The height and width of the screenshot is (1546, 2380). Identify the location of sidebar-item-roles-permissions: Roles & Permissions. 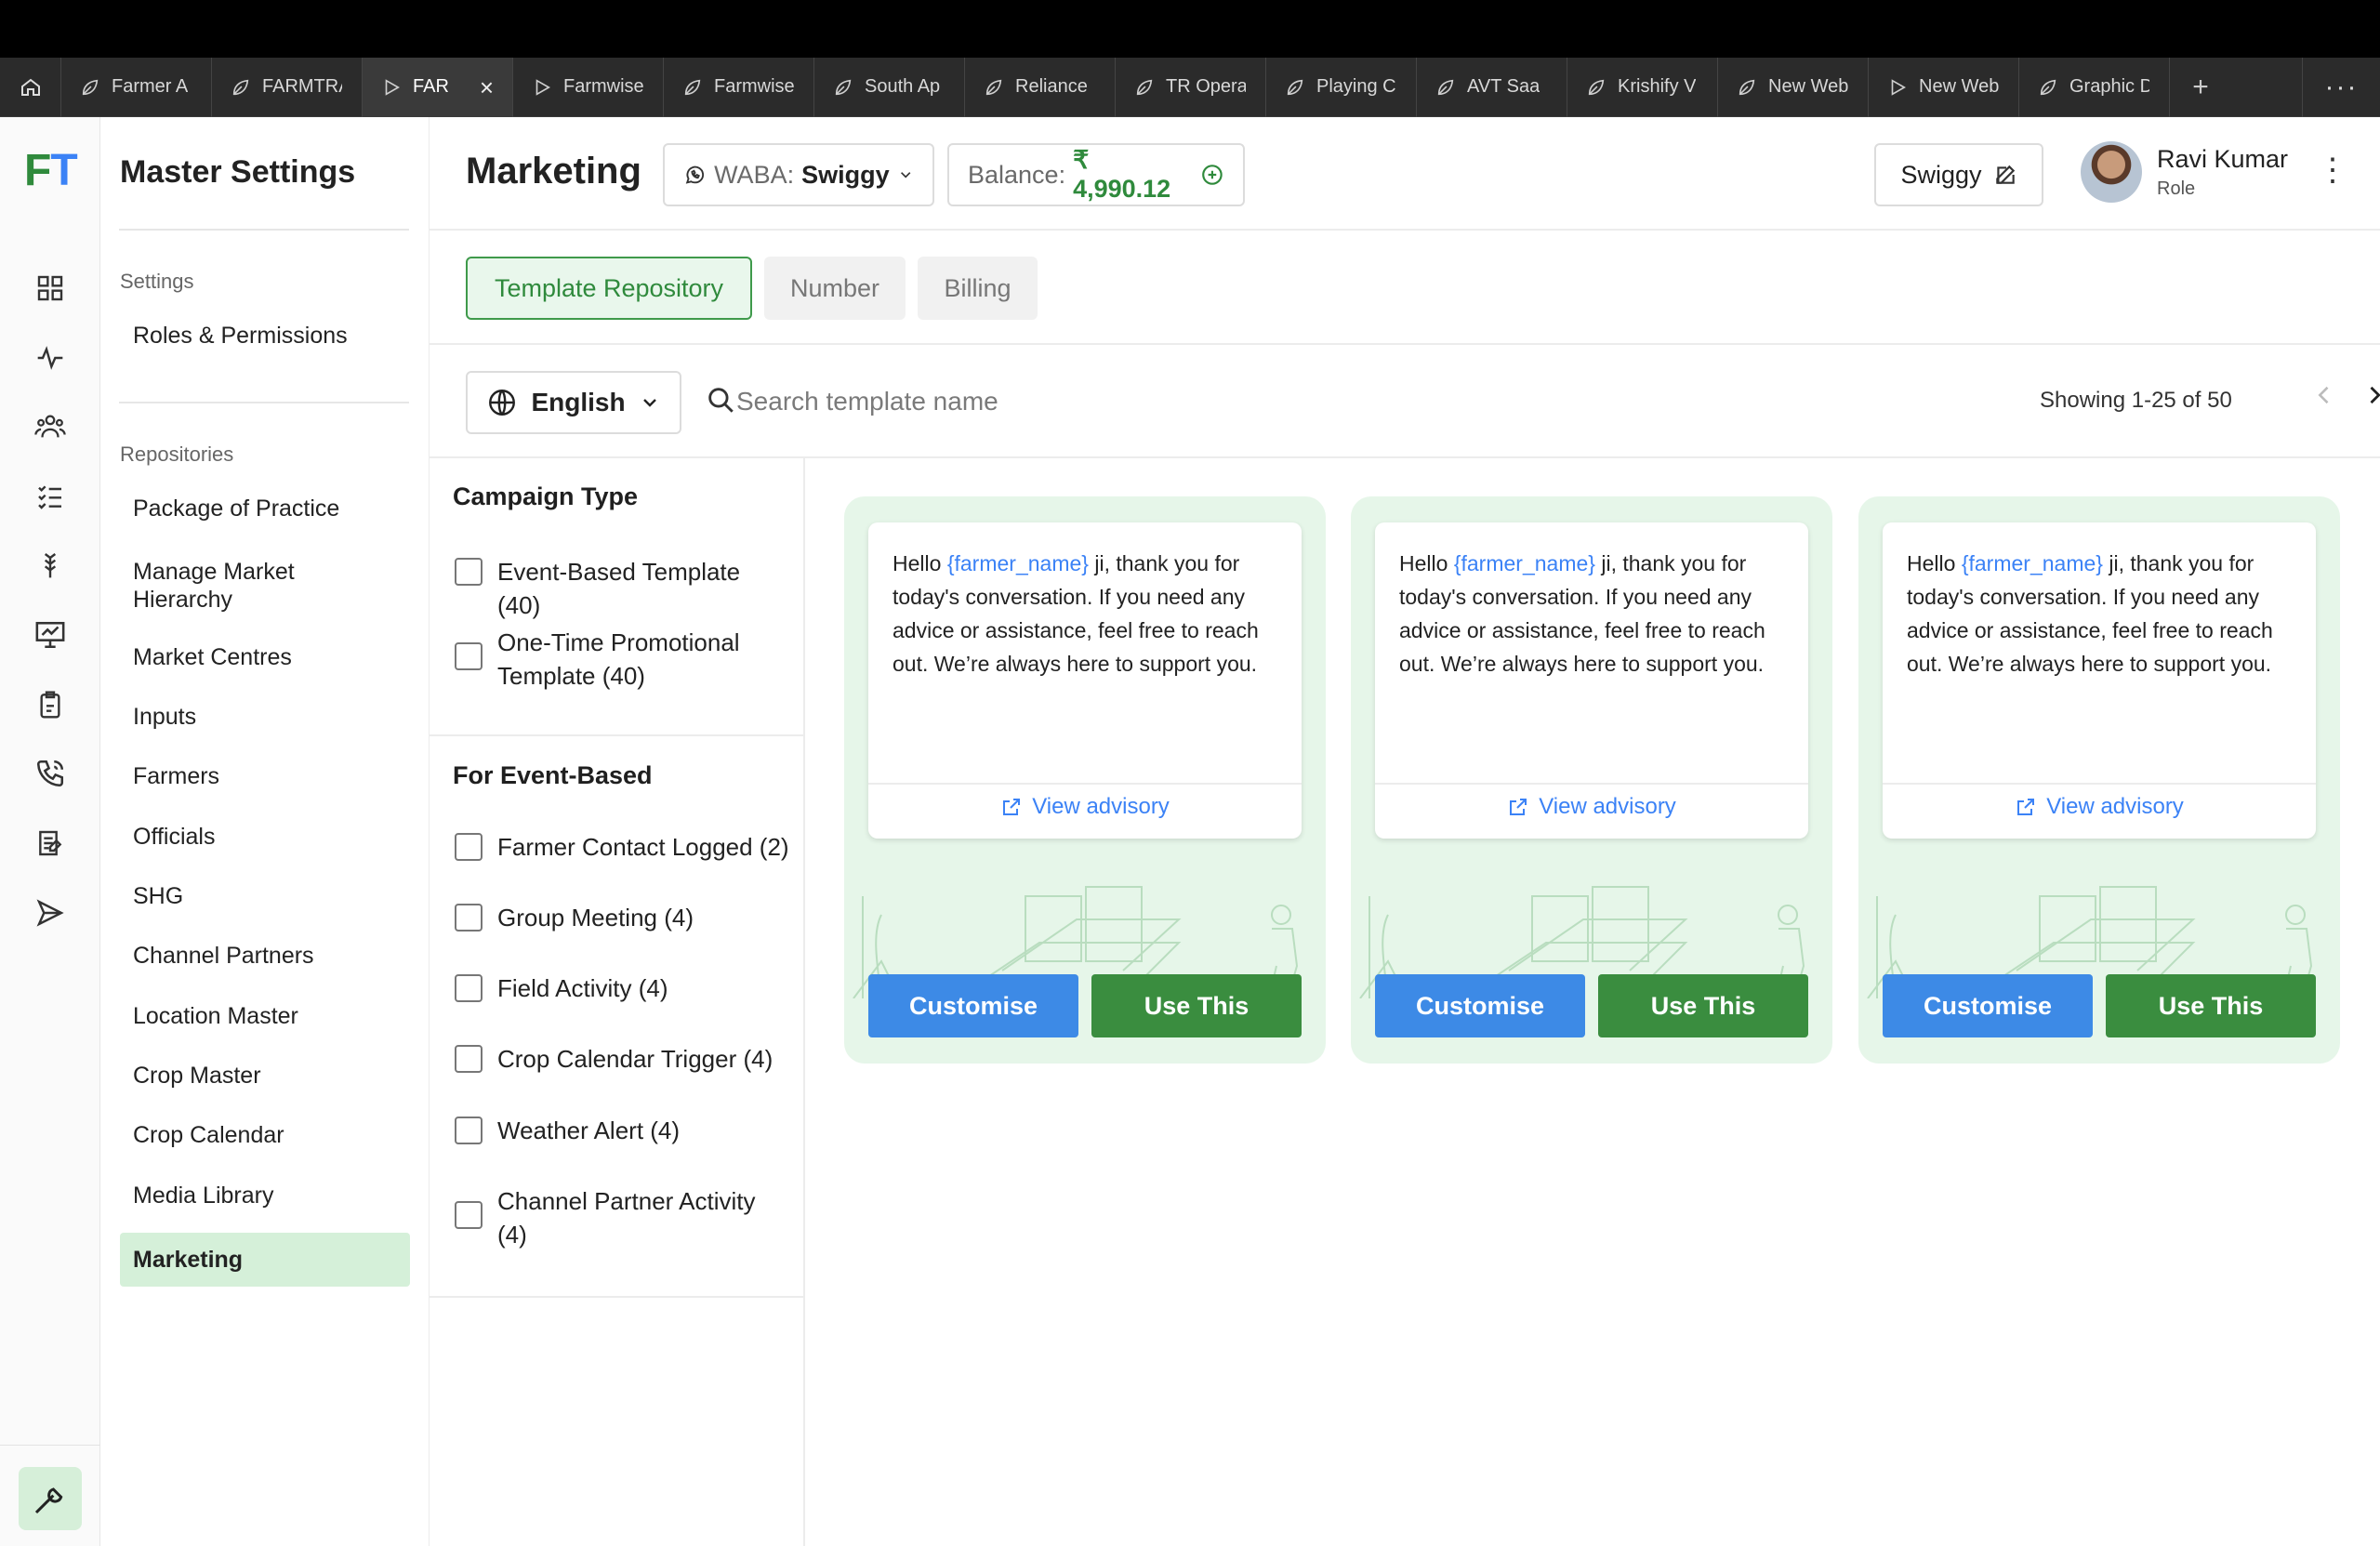
(265, 336).